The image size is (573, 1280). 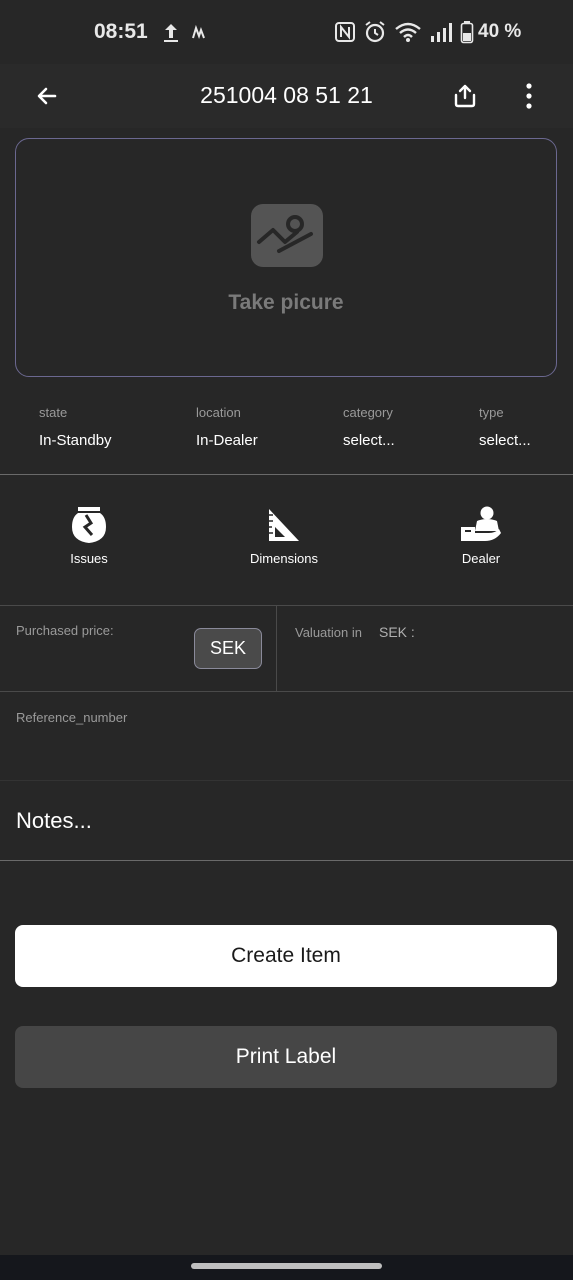 What do you see at coordinates (397, 632) in the screenshot?
I see `valuation-currency: SEK :` at bounding box center [397, 632].